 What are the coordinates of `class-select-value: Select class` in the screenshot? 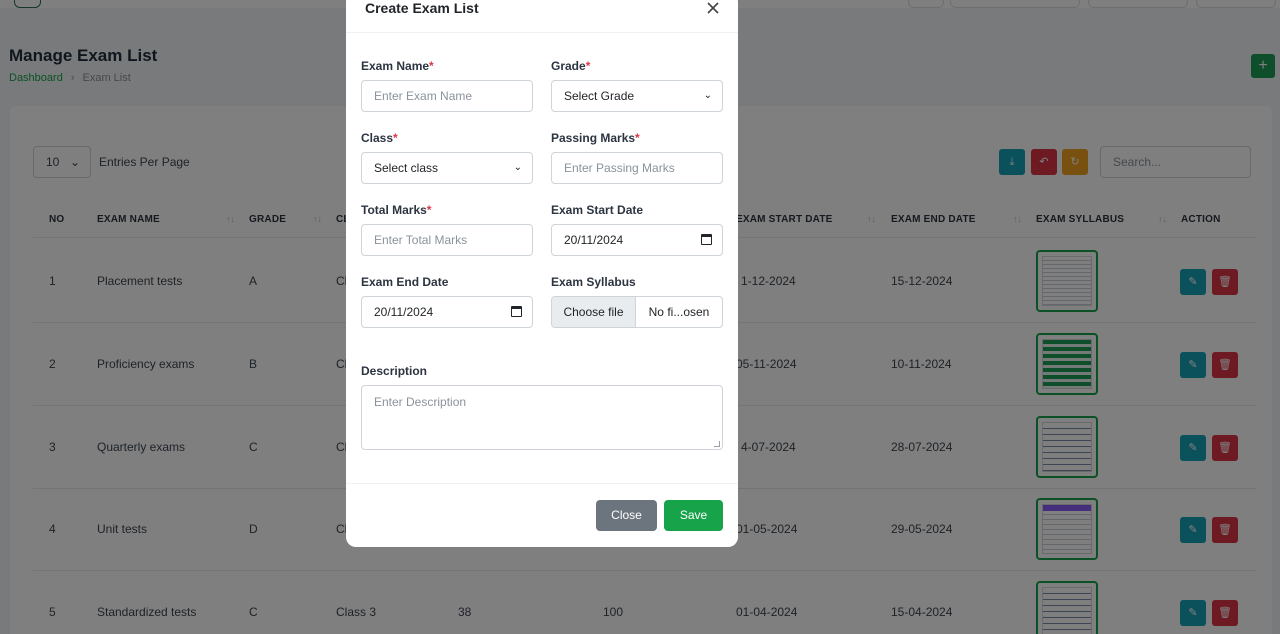 It's located at (406, 168).